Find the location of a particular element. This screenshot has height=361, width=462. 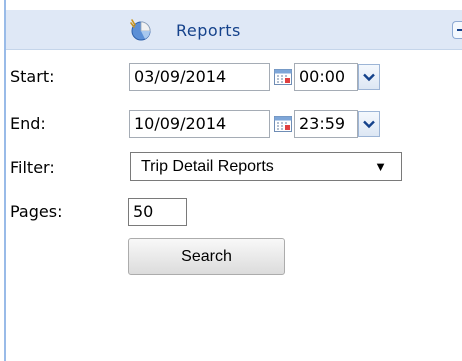

panel-left-border is located at coordinates (5, 180).